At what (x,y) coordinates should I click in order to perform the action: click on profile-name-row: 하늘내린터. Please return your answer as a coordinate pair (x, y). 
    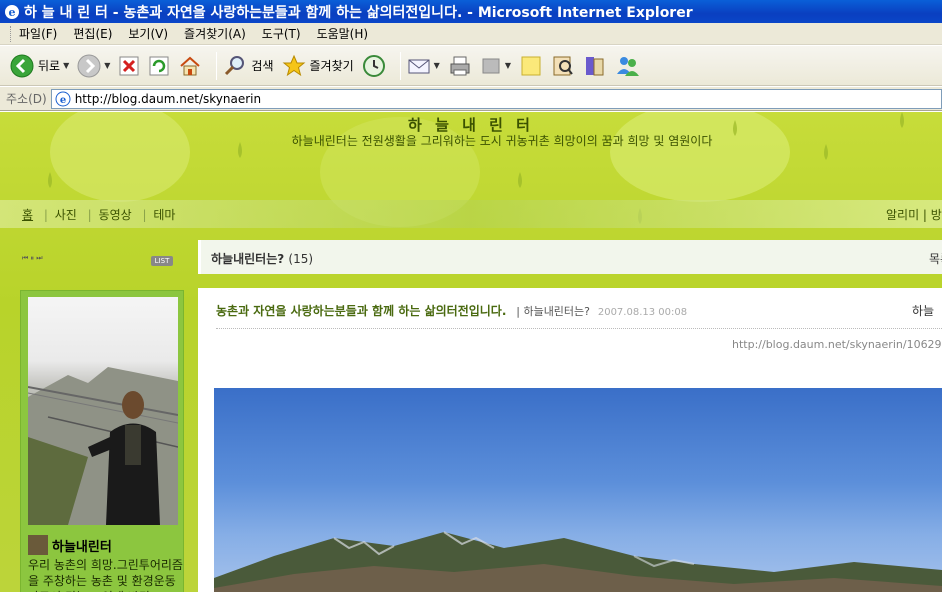
    Looking at the image, I should click on (70, 545).